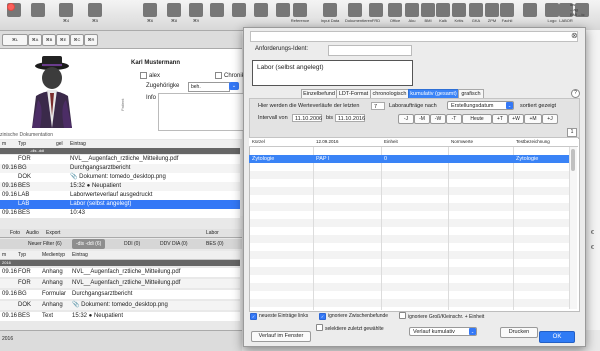 The image size is (600, 351). Describe the element at coordinates (575, 93) in the screenshot. I see `help-button: ?` at that location.